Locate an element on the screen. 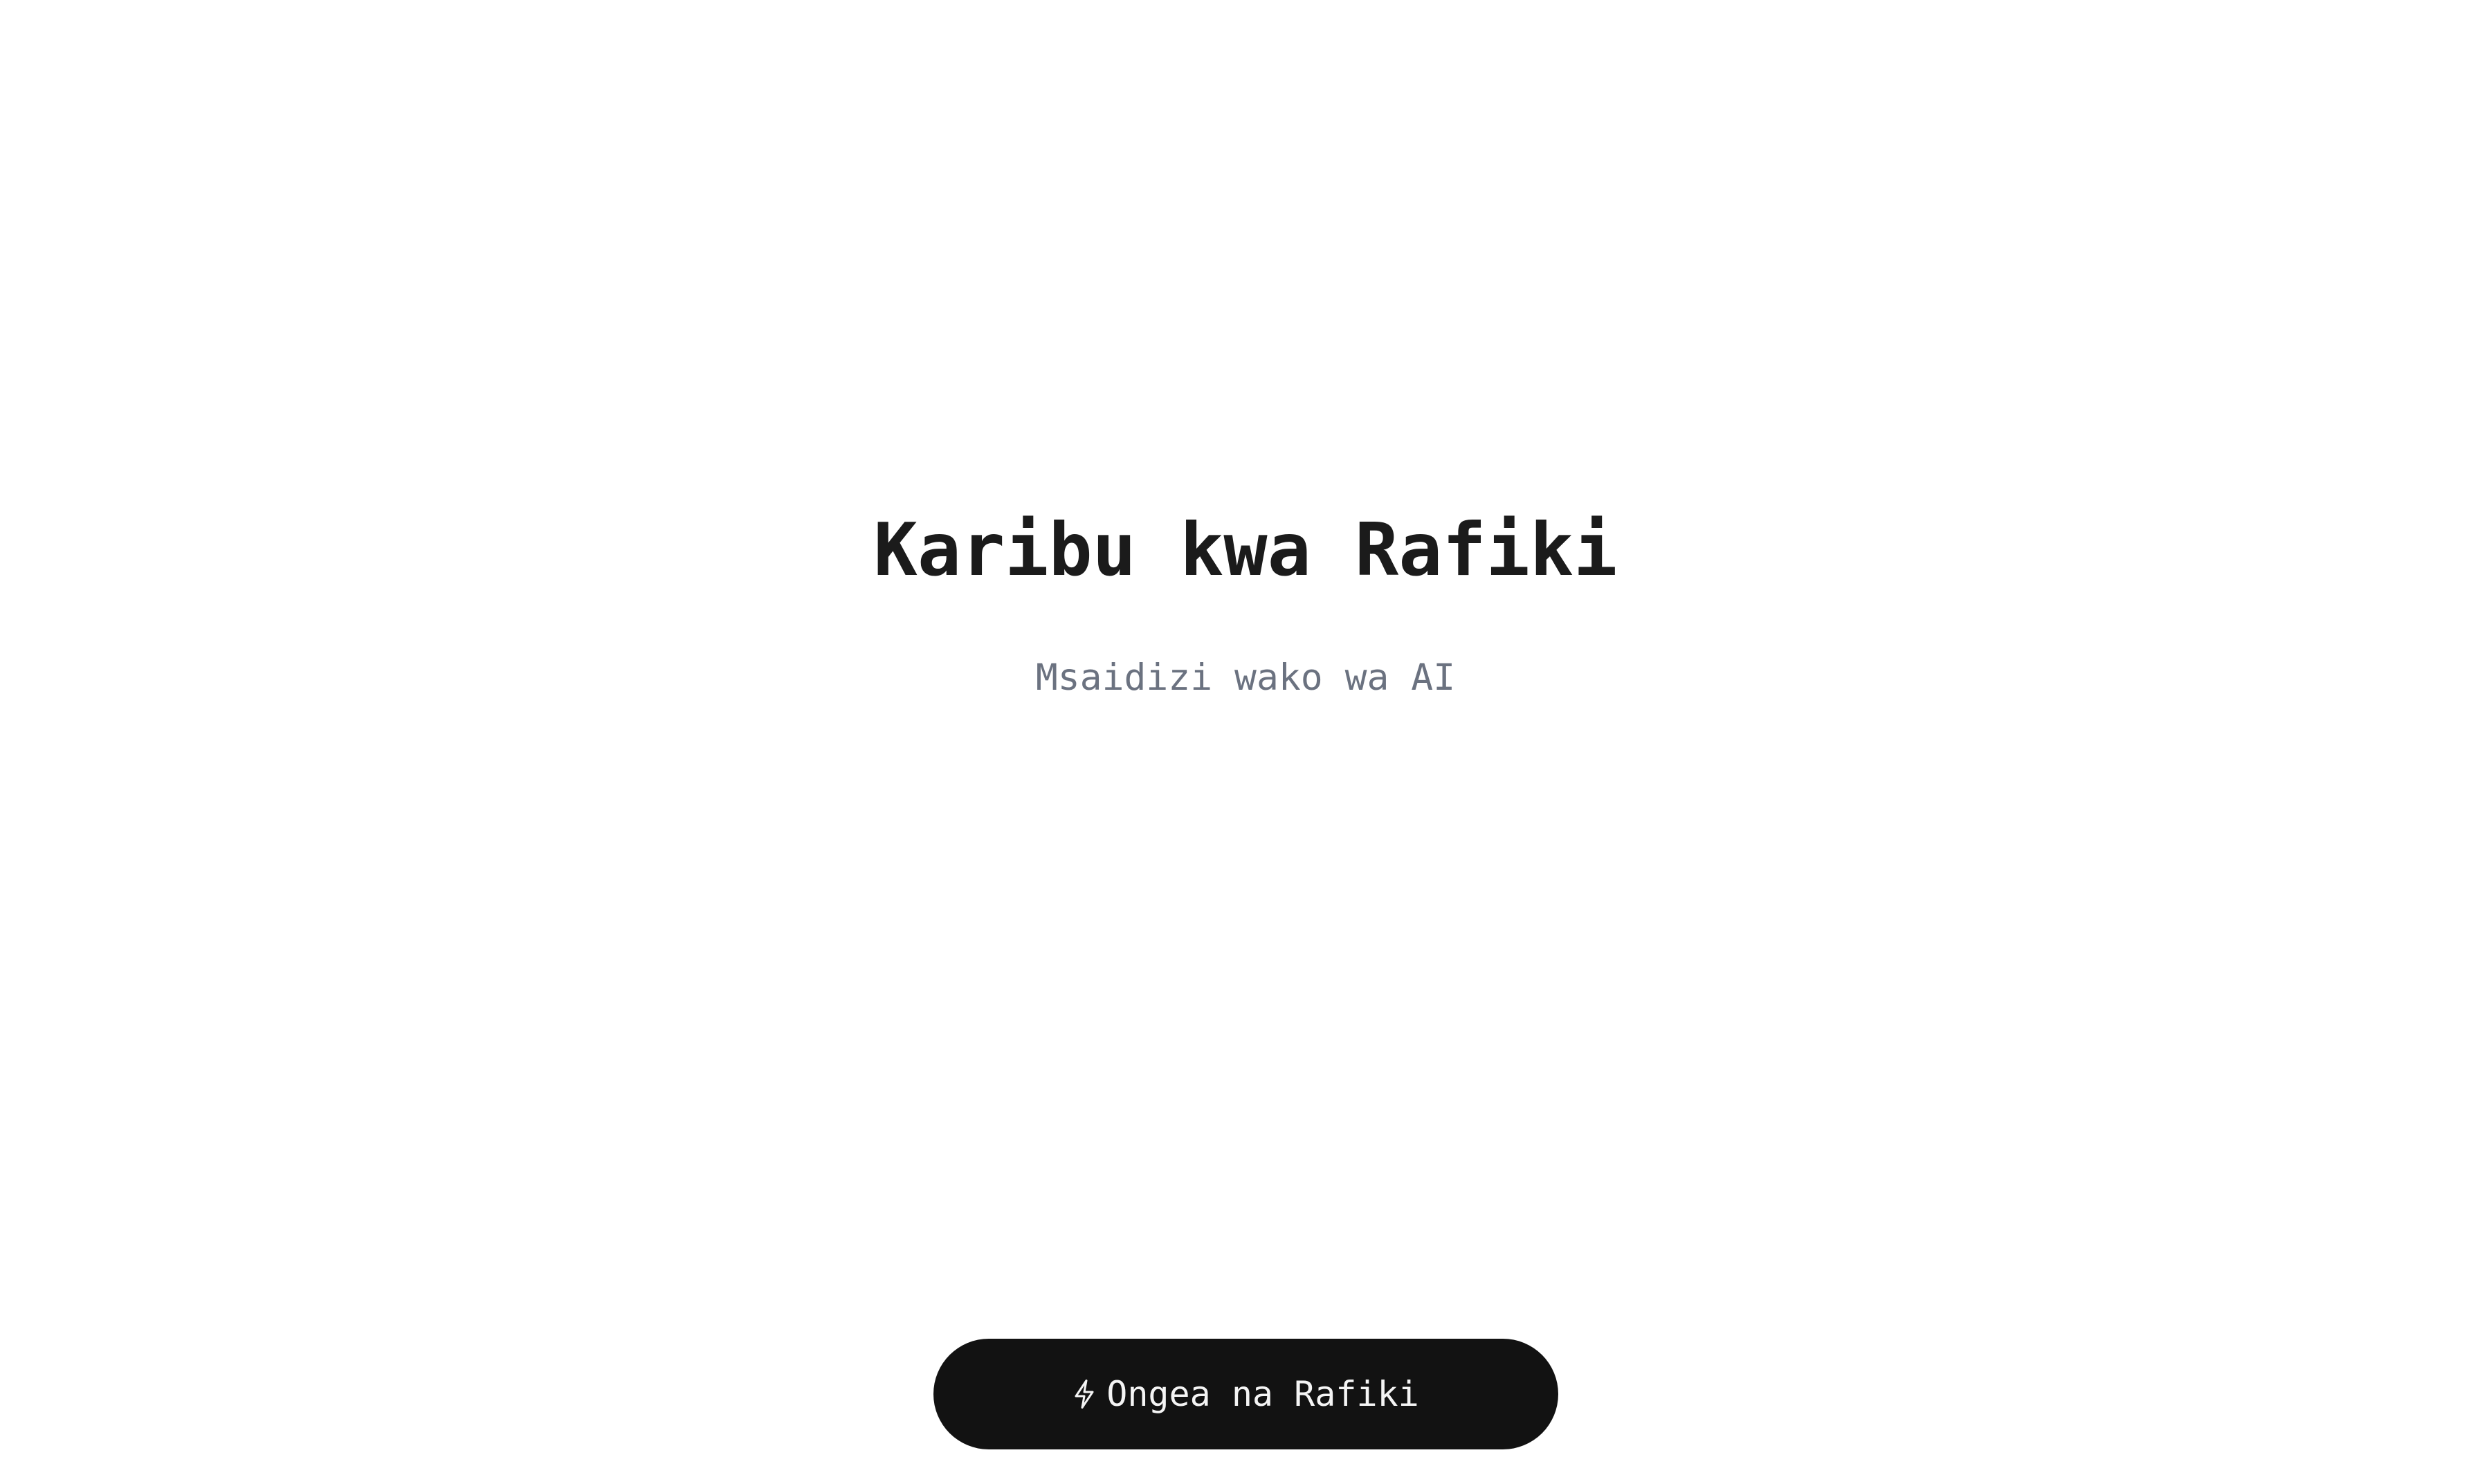  page-subtitle: Msaidizi wako wa AI is located at coordinates (1245, 678).